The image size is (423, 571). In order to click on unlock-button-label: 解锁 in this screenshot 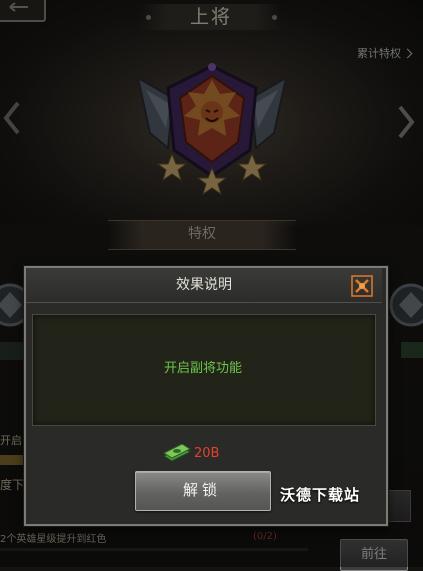, I will do `click(202, 490)`.